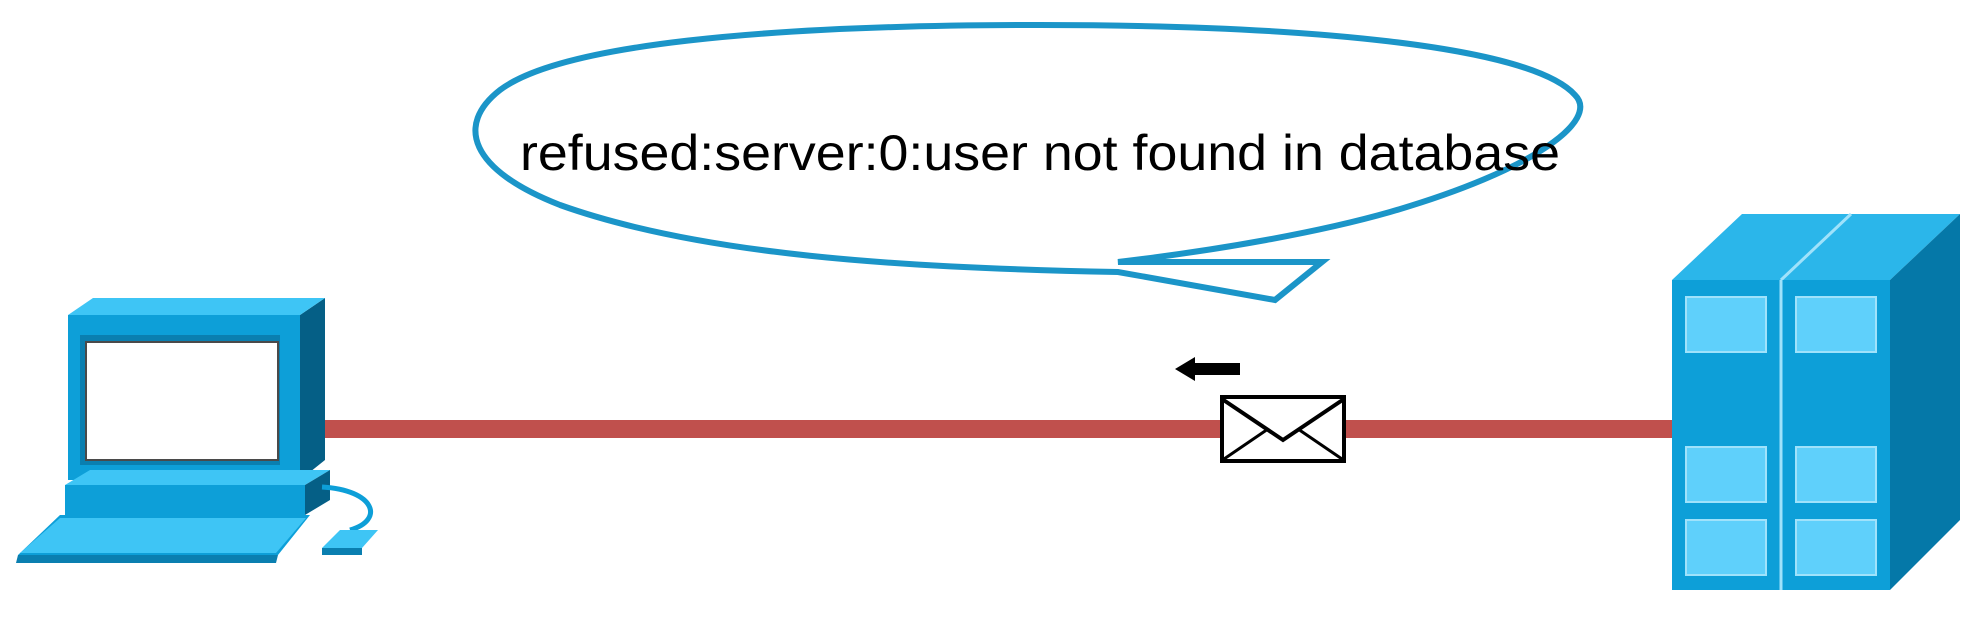 The width and height of the screenshot is (1975, 641). I want to click on desktop-computer-icon, so click(197, 430).